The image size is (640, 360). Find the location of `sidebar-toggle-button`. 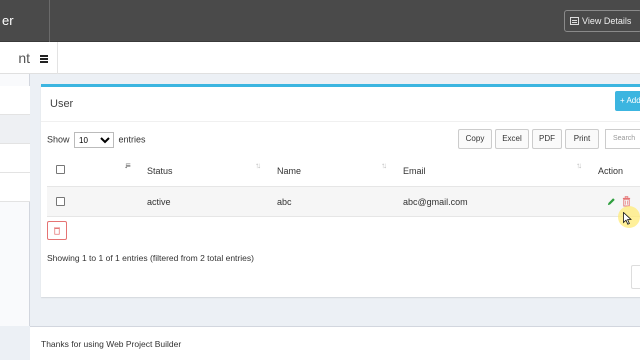

sidebar-toggle-button is located at coordinates (44, 58).